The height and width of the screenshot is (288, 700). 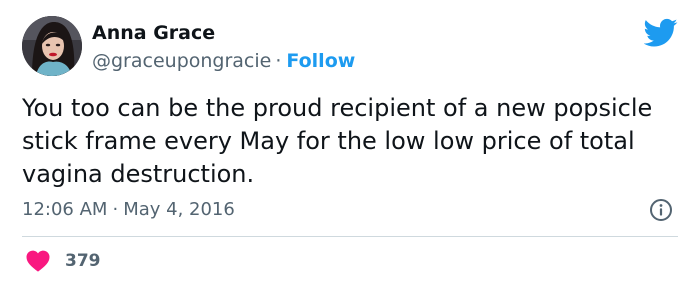 What do you see at coordinates (320, 61) in the screenshot?
I see `follow-button: Follow` at bounding box center [320, 61].